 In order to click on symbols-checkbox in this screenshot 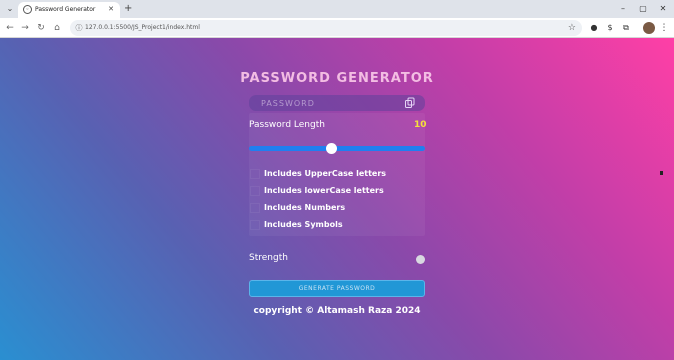, I will do `click(255, 225)`.